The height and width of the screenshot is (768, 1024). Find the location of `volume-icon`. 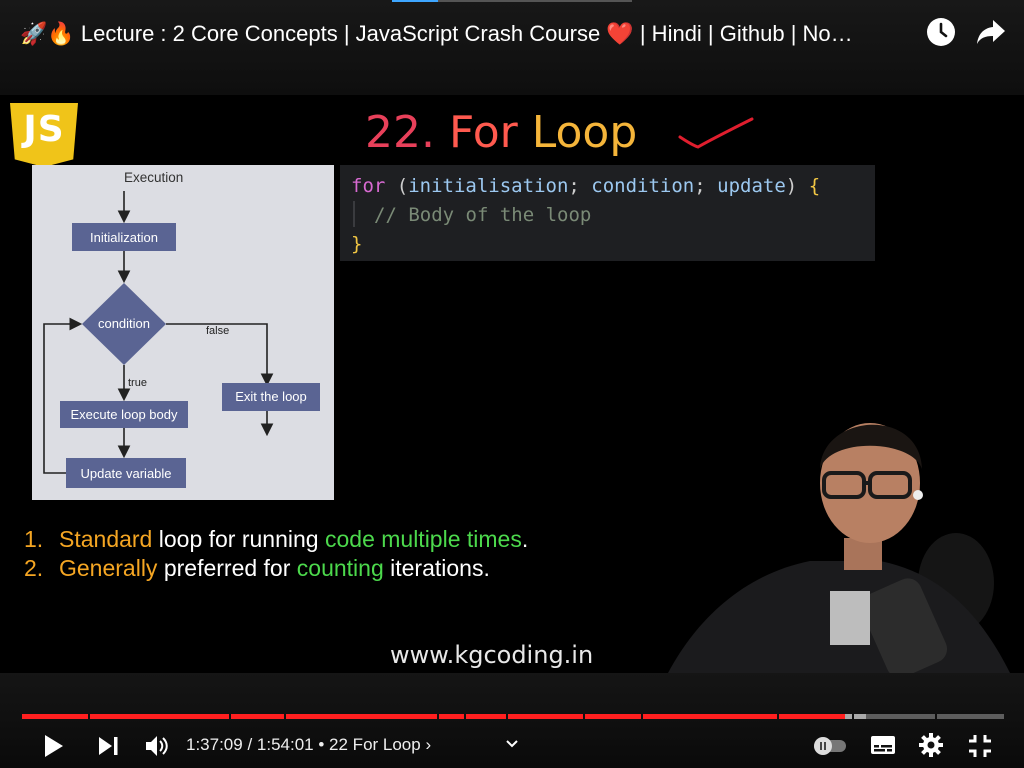

volume-icon is located at coordinates (157, 746).